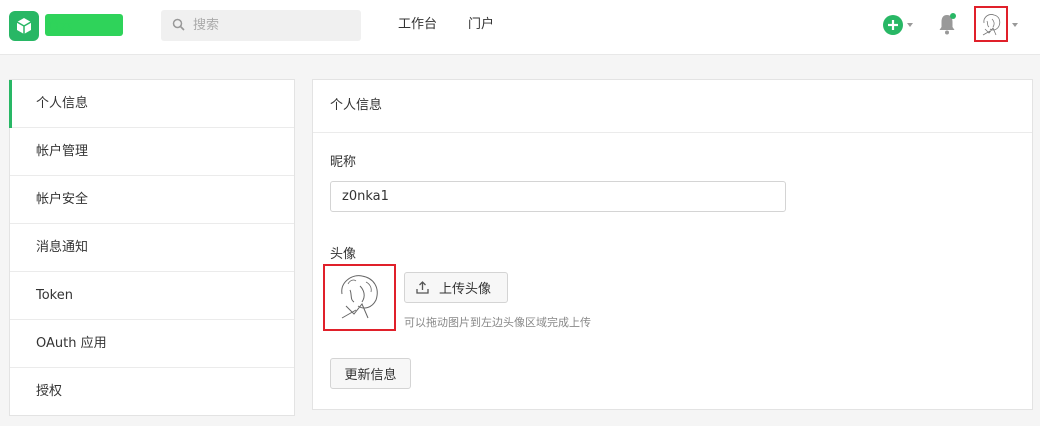  I want to click on avatar-drop-area, so click(359, 297).